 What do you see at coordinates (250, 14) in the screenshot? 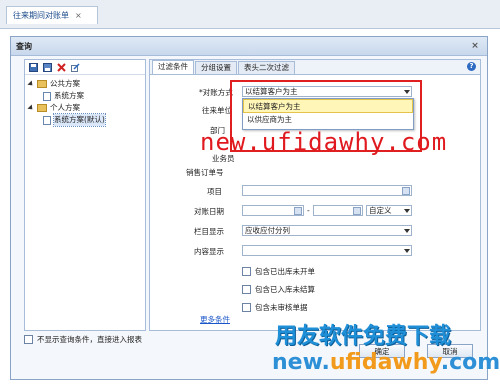
I see `document-tabstrip: 往来期间对账单 ×` at bounding box center [250, 14].